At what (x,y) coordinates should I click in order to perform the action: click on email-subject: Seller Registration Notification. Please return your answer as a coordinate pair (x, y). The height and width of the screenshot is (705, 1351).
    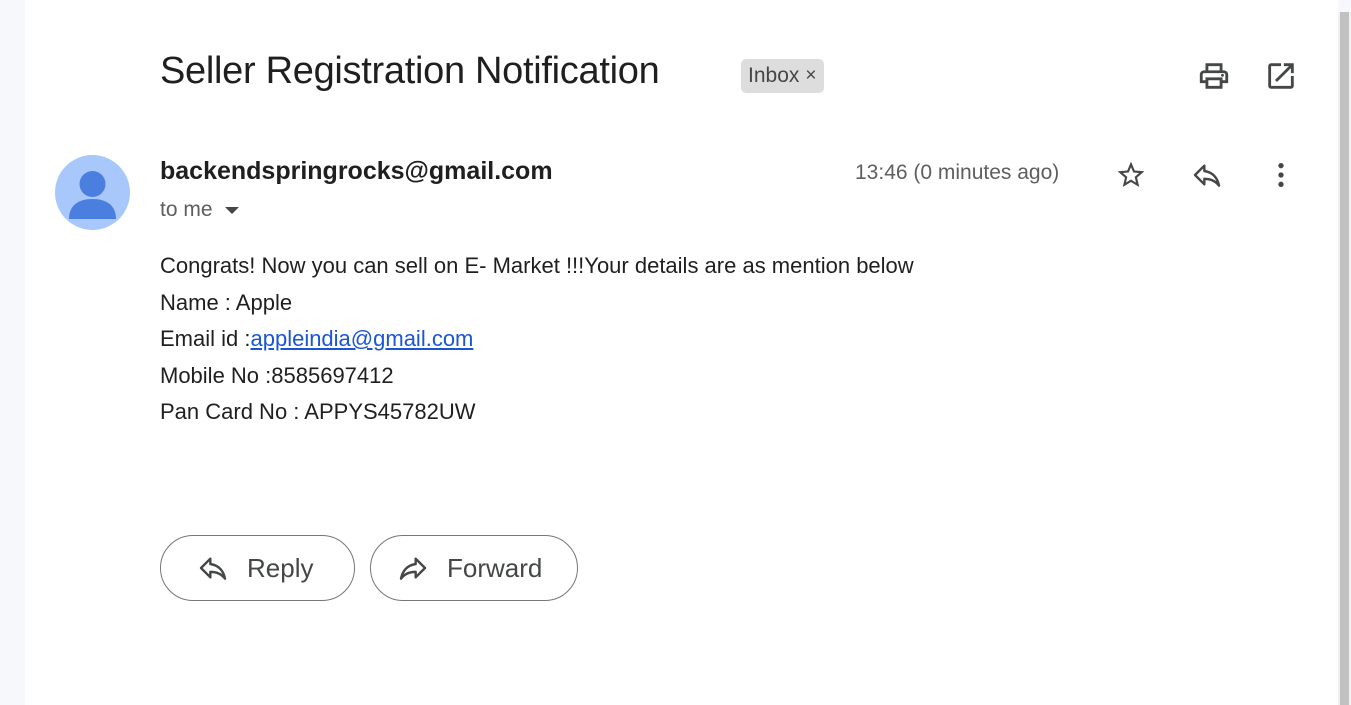
    Looking at the image, I should click on (410, 71).